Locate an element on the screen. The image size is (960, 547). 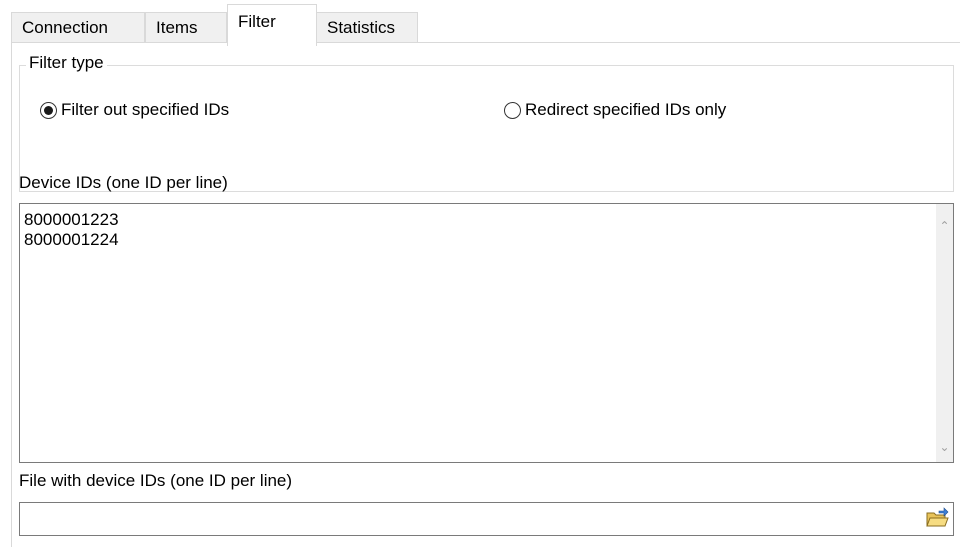
tab-connection: Connection is located at coordinates (78, 27).